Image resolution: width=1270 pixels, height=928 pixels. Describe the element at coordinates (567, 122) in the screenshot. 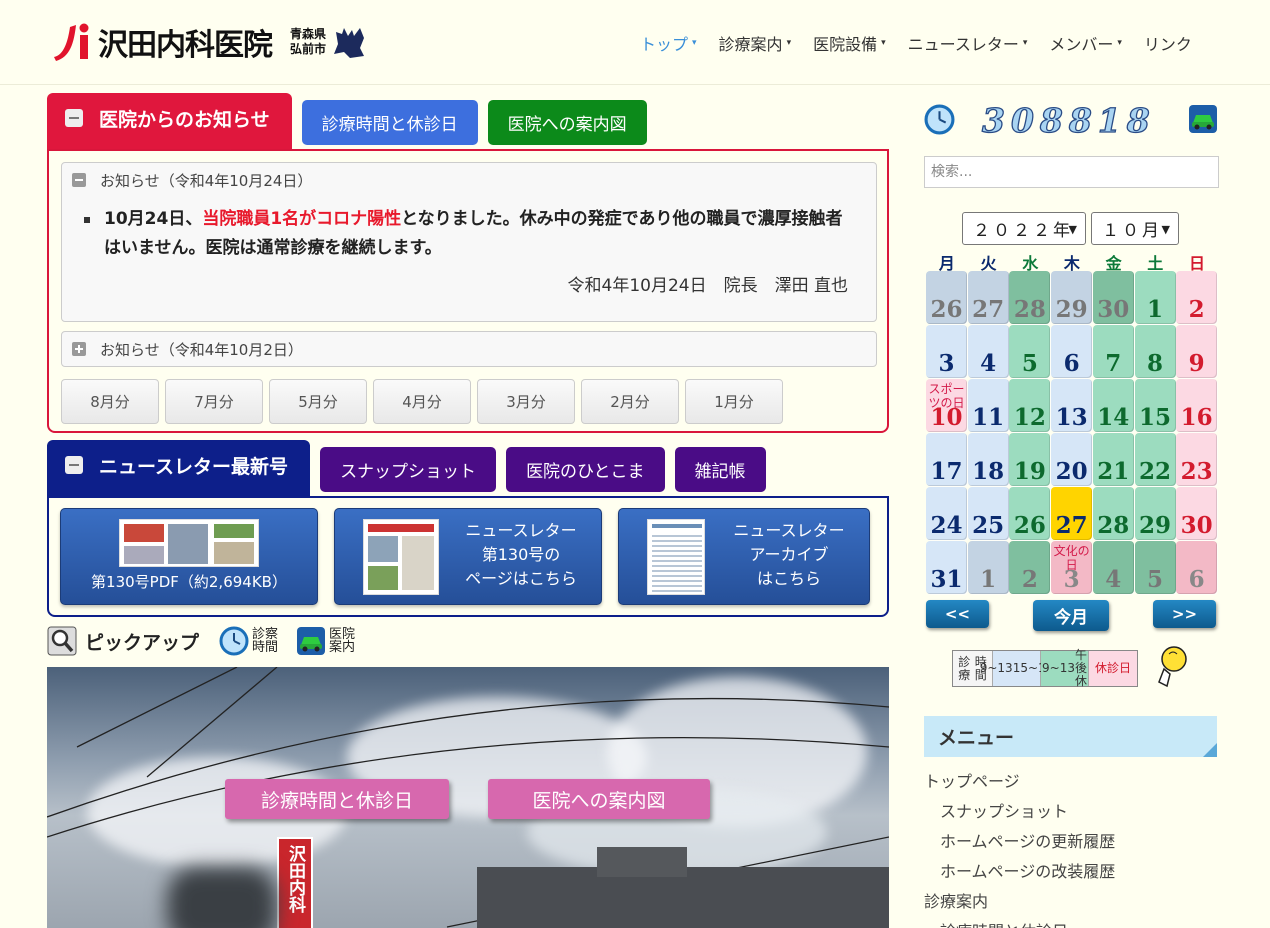

I see `tab-map: 医院への案内図` at that location.